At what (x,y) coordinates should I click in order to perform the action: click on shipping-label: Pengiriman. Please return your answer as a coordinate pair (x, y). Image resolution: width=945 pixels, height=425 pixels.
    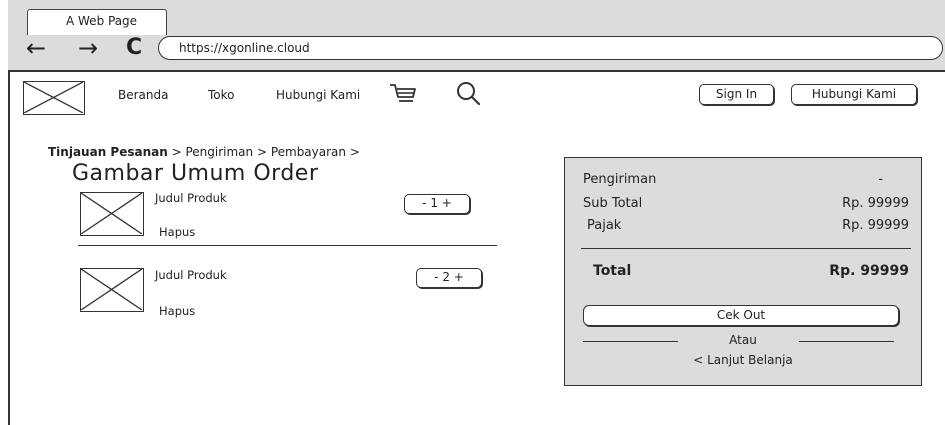
    Looking at the image, I should click on (620, 179).